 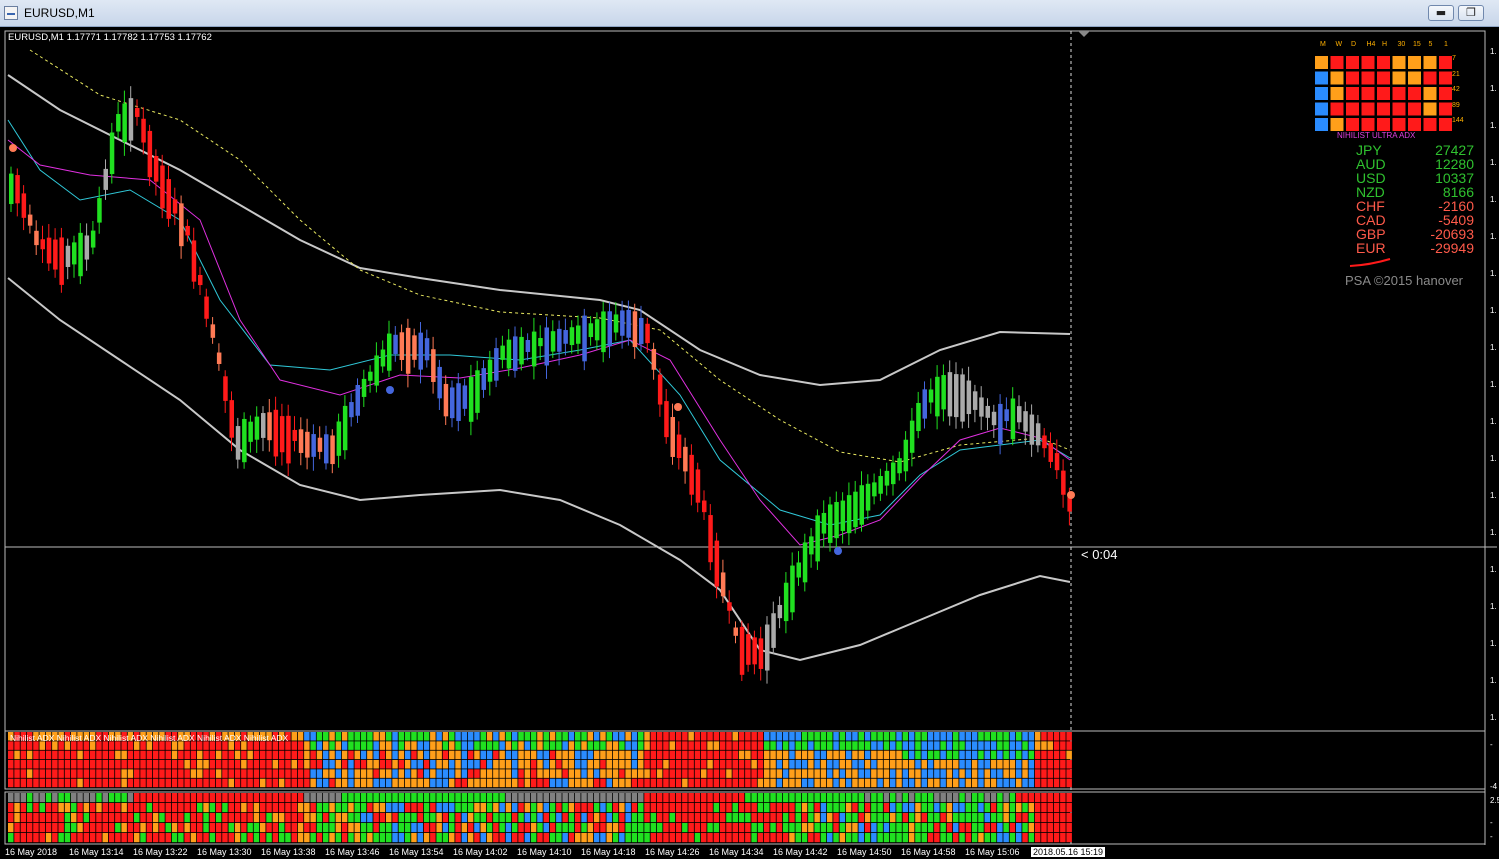 What do you see at coordinates (1441, 13) in the screenshot?
I see `minimize-button: ▬` at bounding box center [1441, 13].